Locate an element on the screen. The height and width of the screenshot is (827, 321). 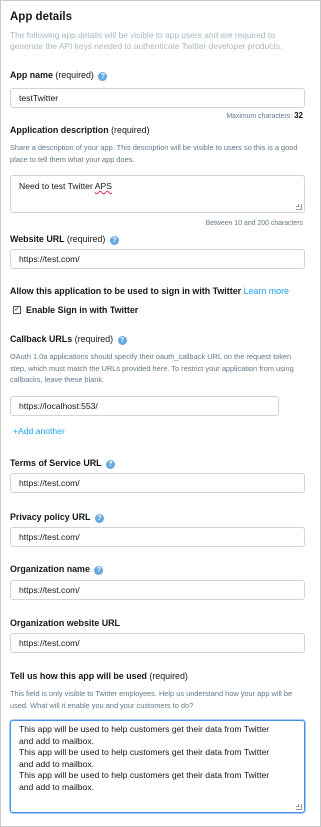
usage-label-text: Tell us how this app will be used is located at coordinates (78, 676).